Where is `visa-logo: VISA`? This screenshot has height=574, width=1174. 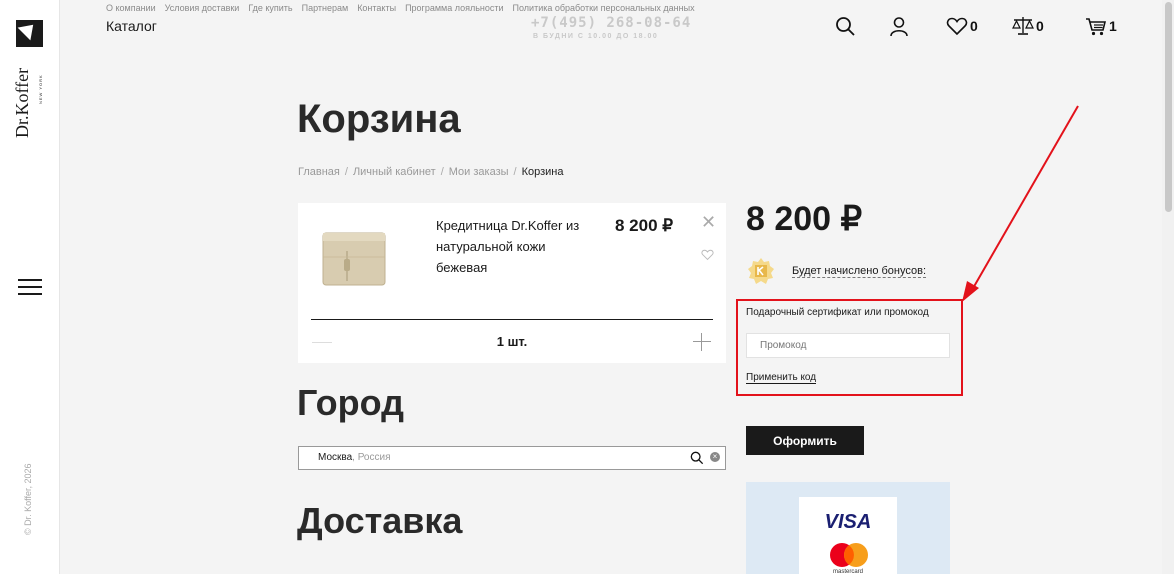
visa-logo: VISA is located at coordinates (848, 522).